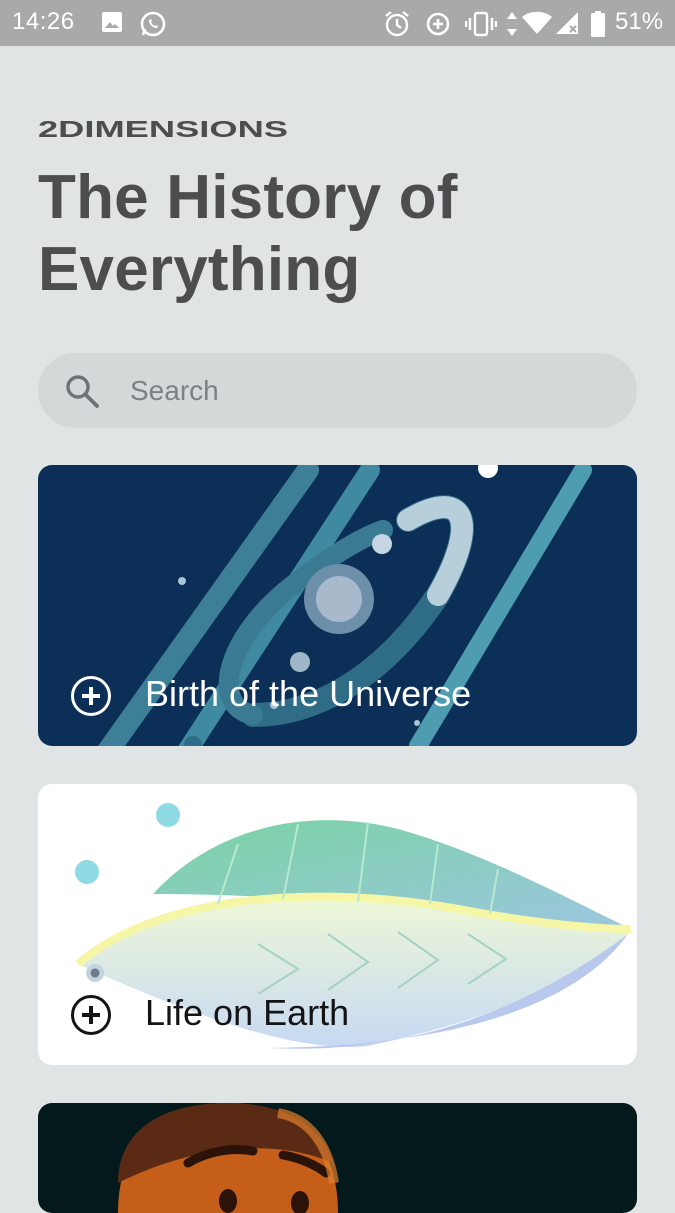  I want to click on brand-logo: 2DIMENSIONS, so click(164, 129).